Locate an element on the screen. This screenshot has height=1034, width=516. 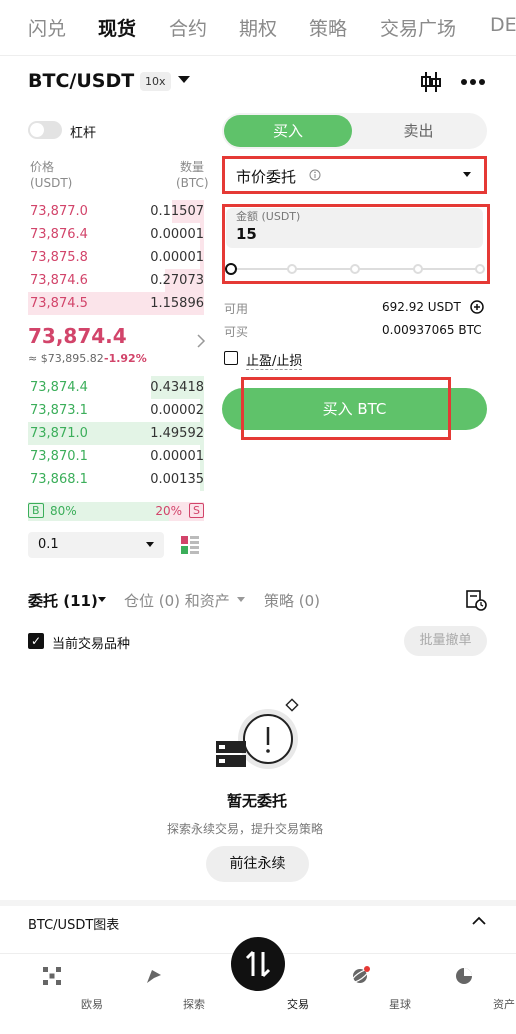
nav-explore: 探索 is located at coordinates (159, 994).